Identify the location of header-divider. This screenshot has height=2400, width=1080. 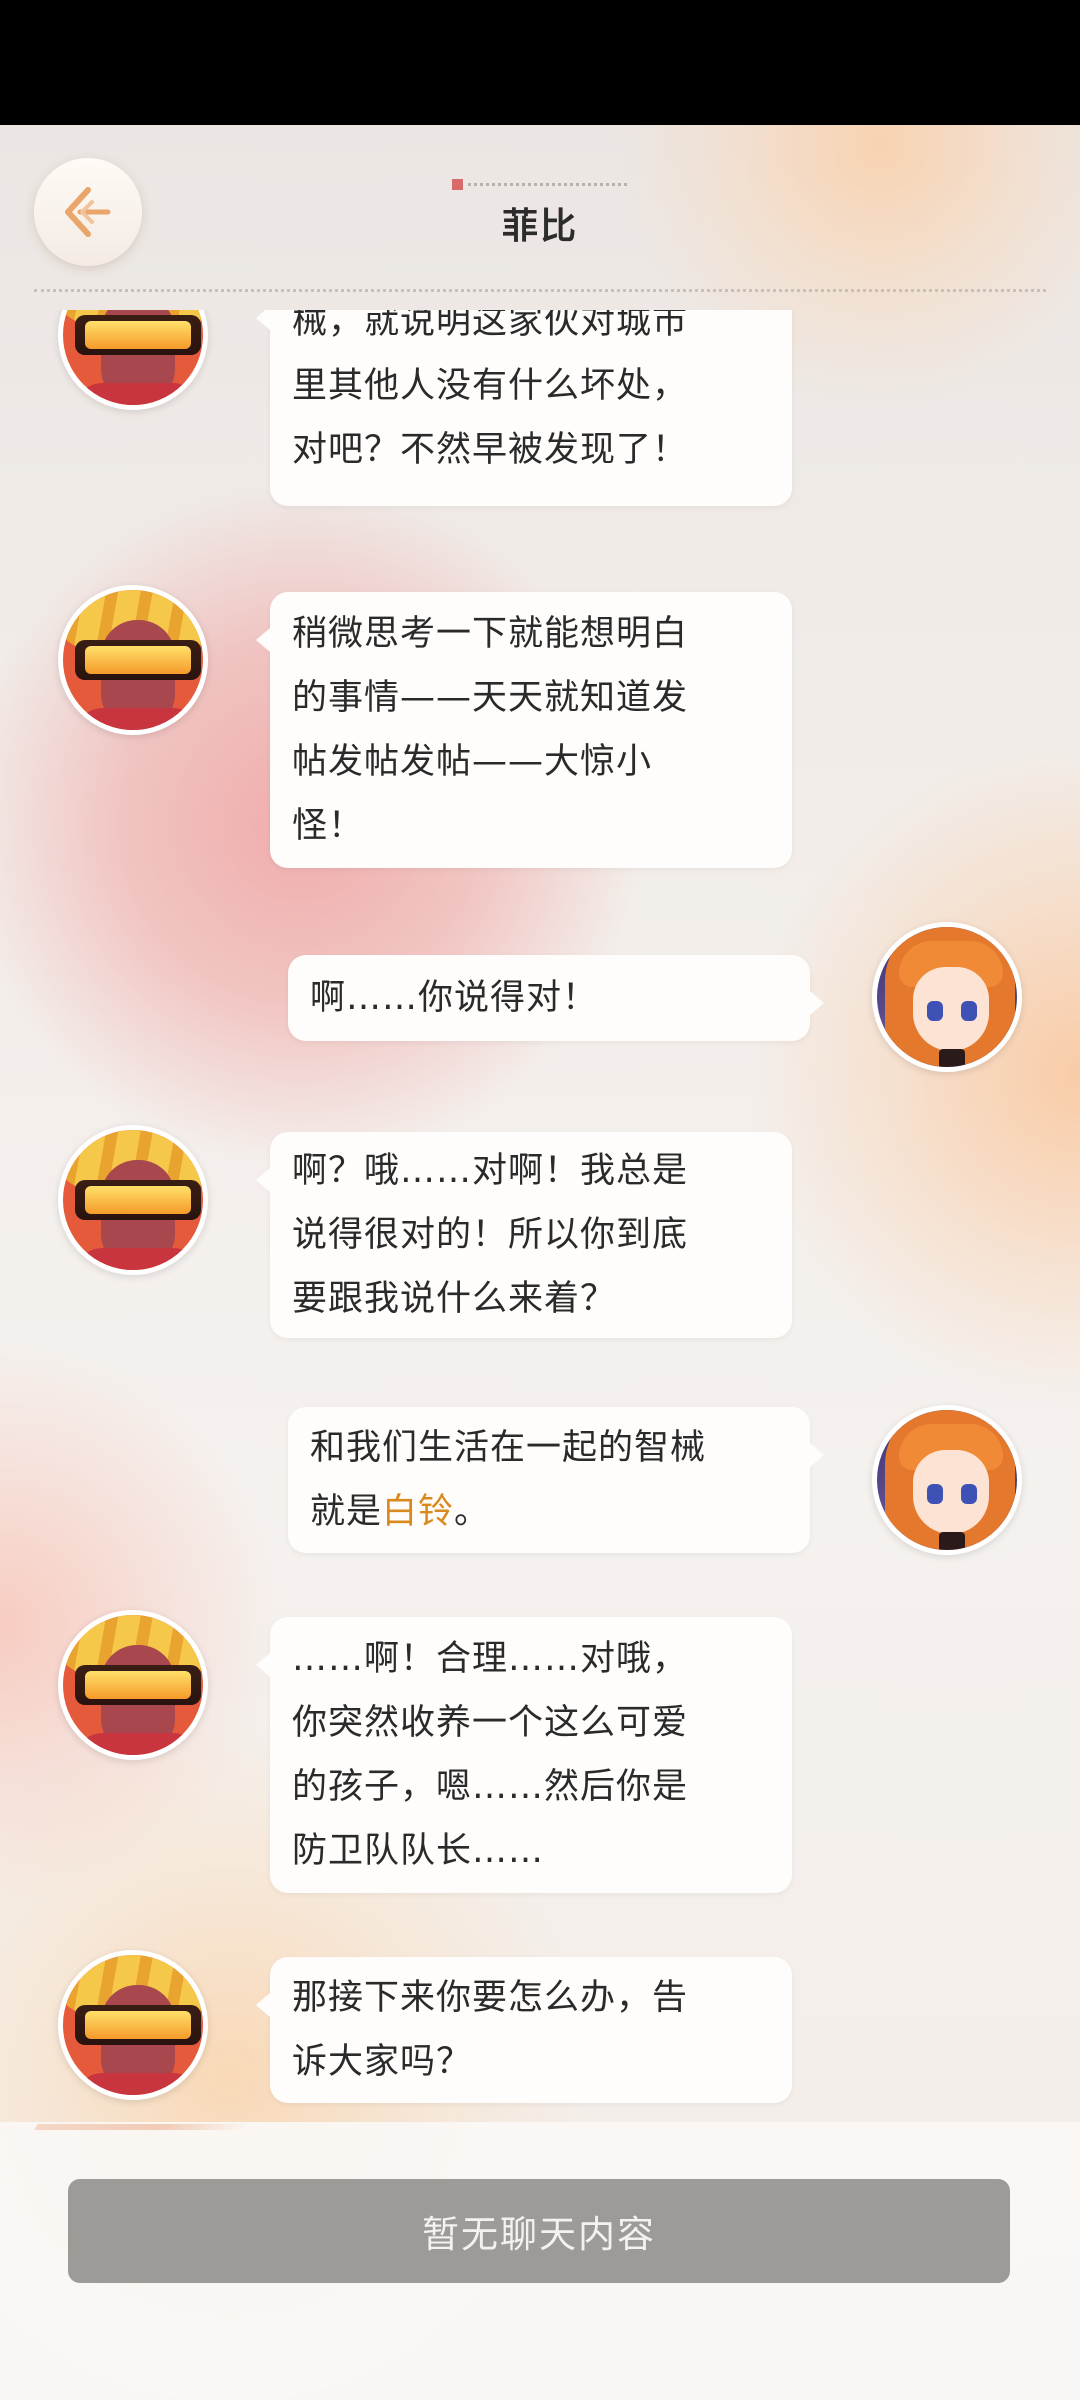
(540, 290).